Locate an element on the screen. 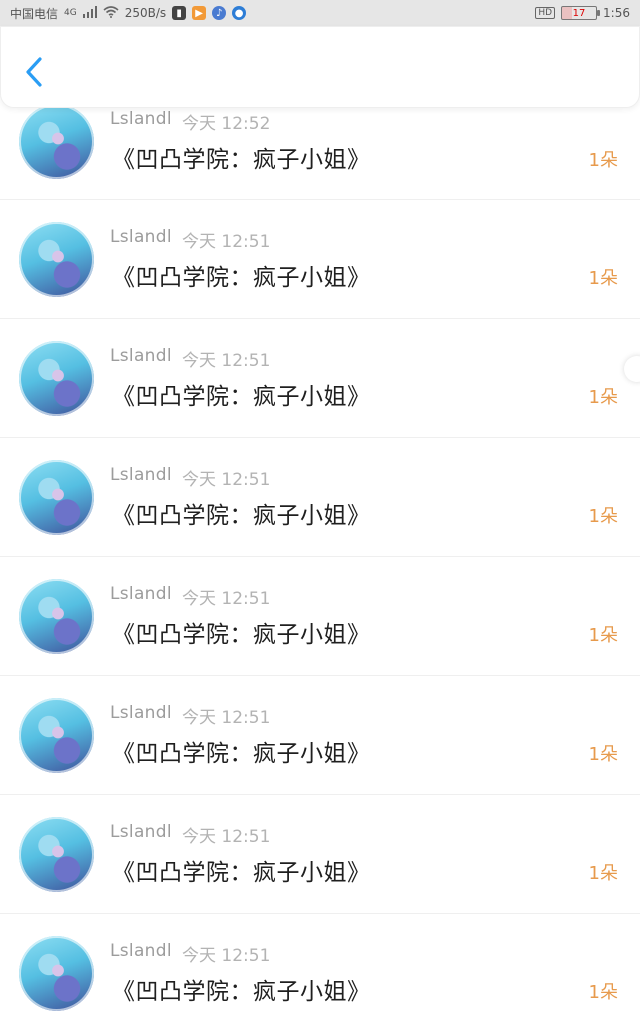 The width and height of the screenshot is (640, 1033). chevron-left-icon is located at coordinates (34, 72).